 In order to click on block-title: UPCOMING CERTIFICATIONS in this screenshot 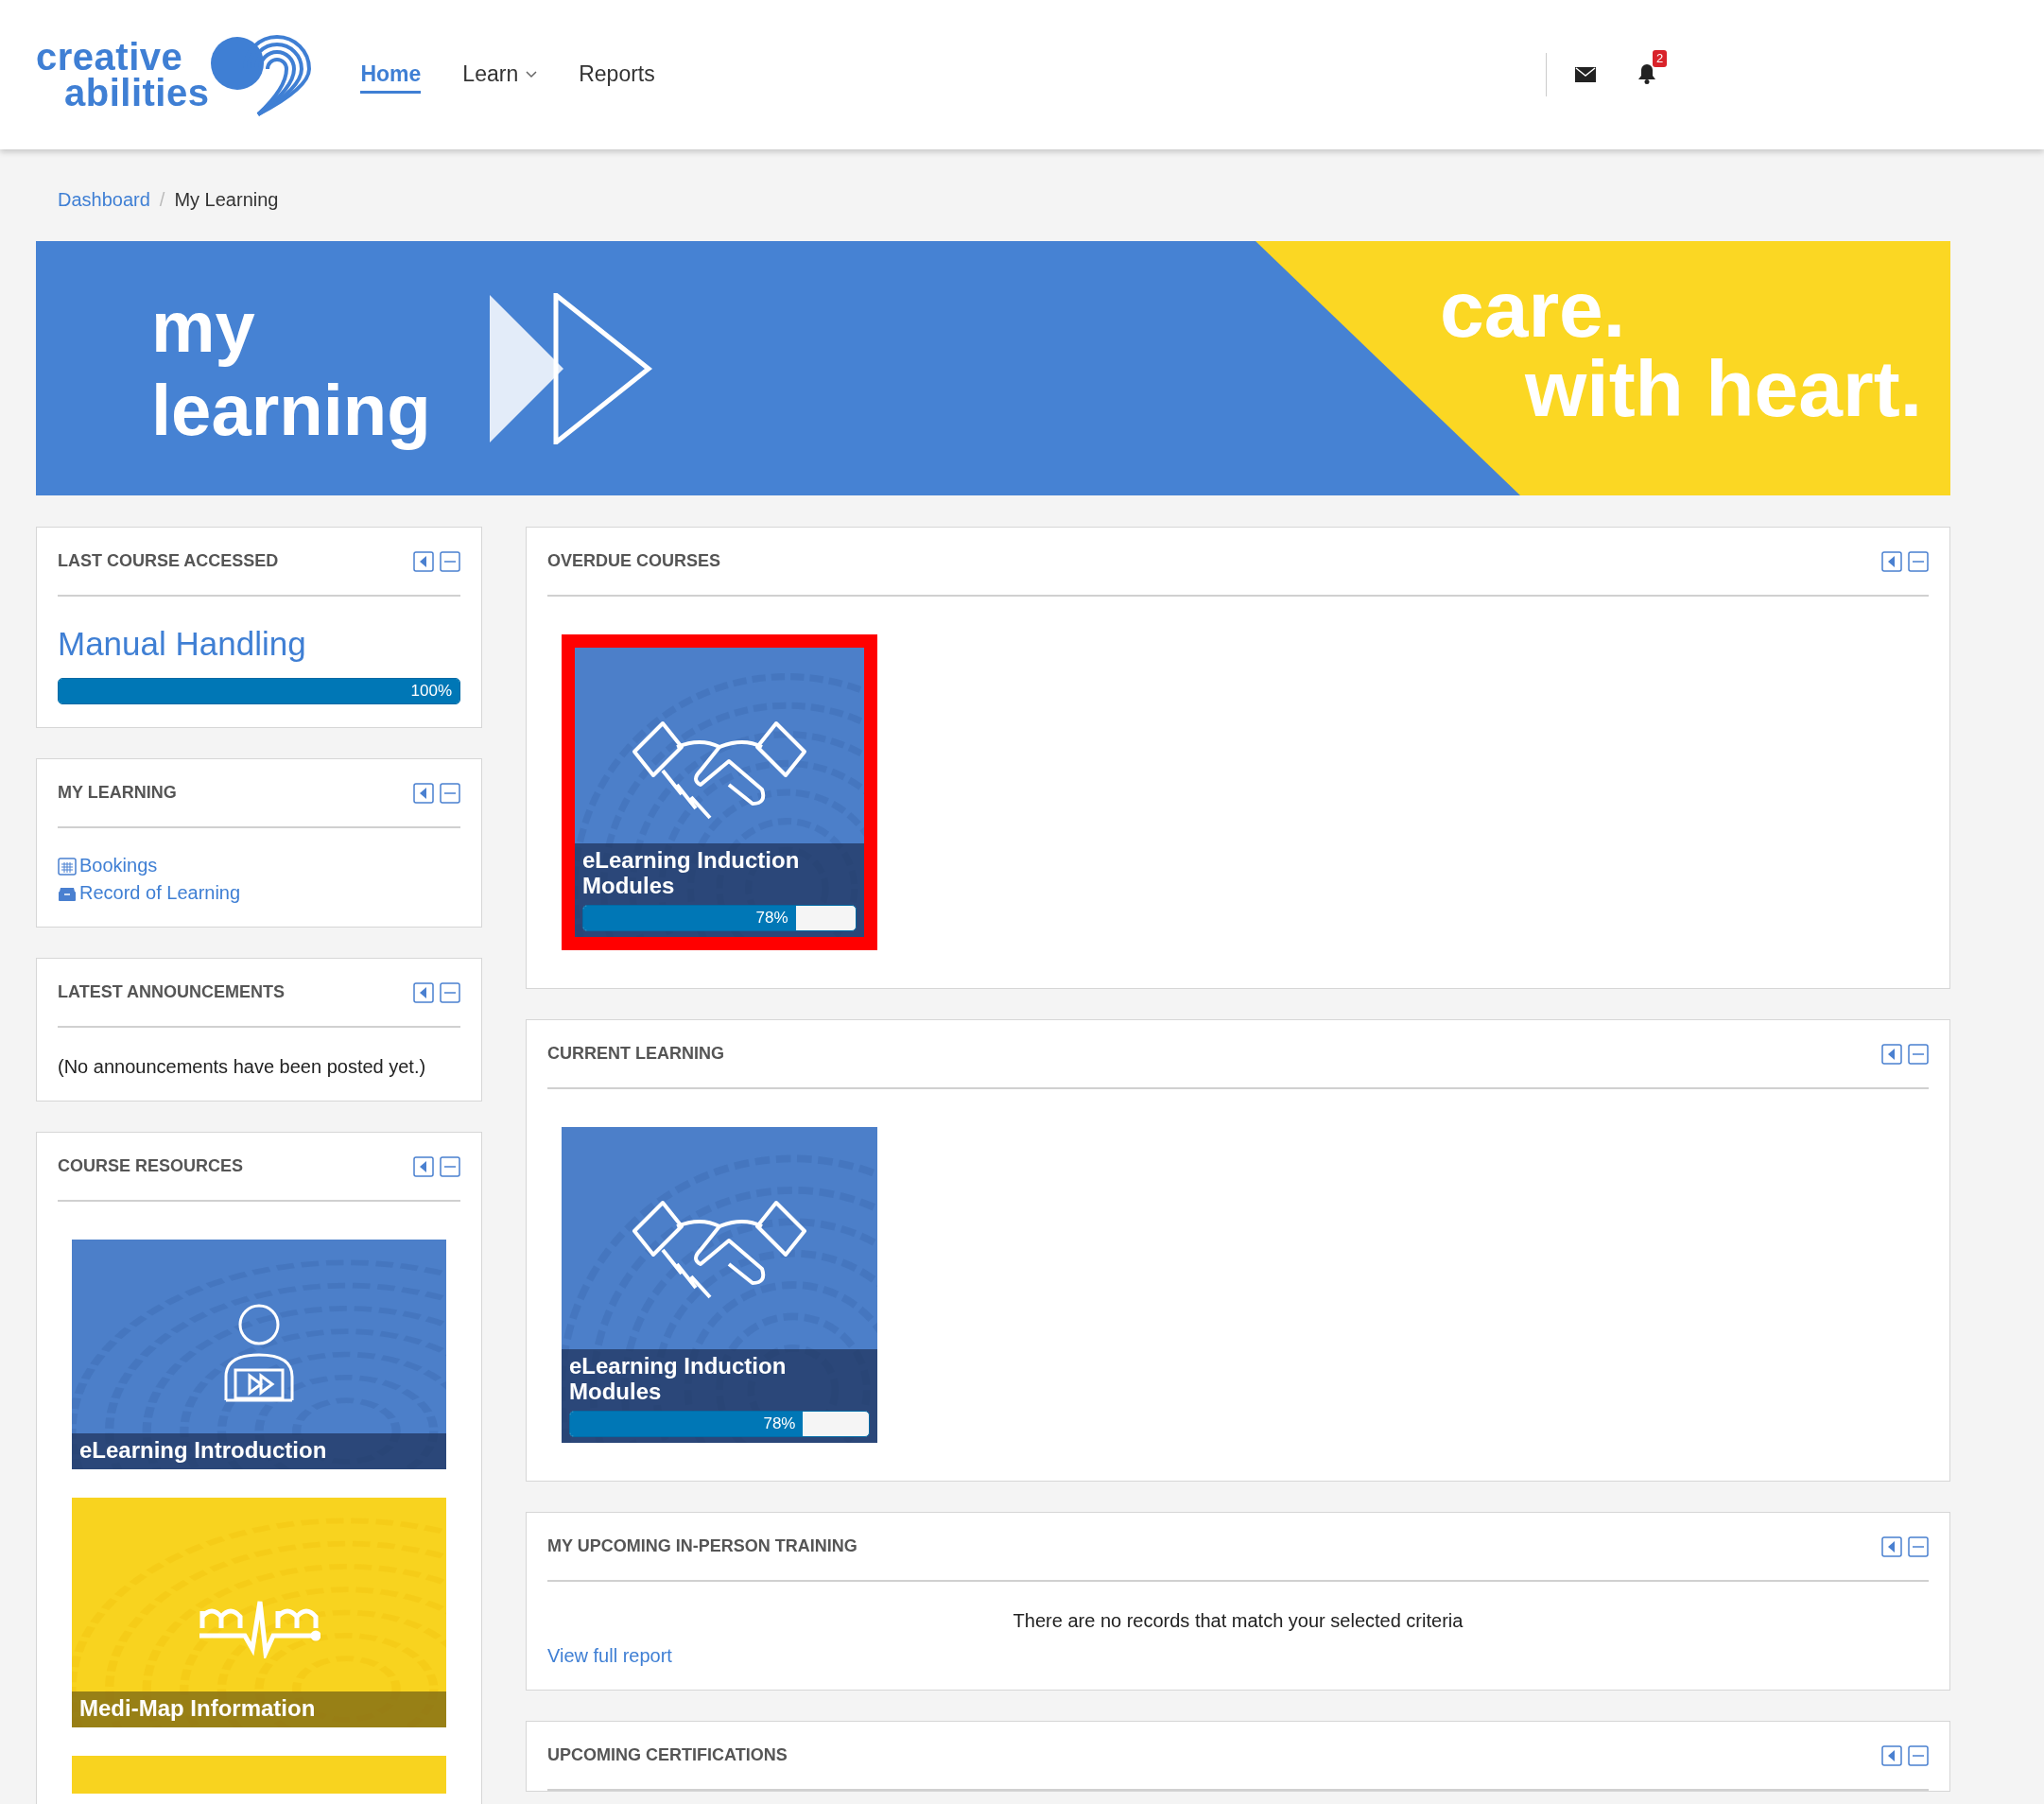, I will do `click(667, 1755)`.